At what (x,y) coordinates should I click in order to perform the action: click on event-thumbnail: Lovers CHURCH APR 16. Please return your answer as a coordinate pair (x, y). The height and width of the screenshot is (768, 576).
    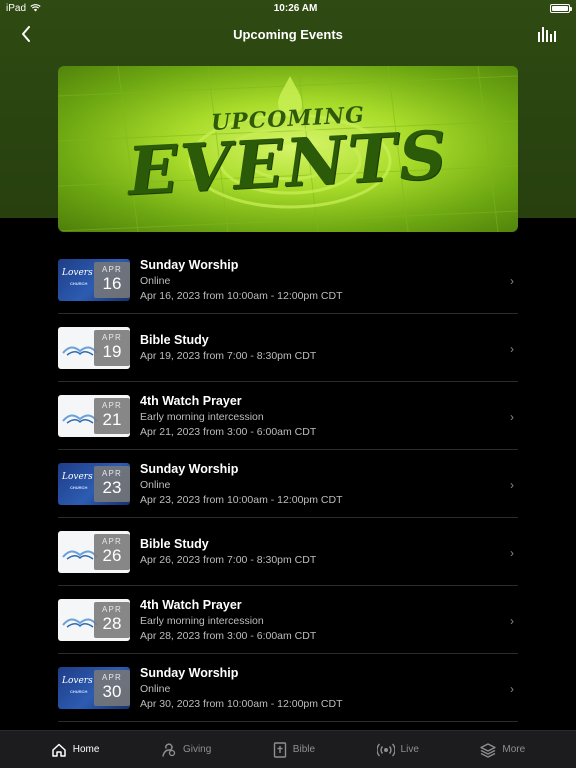
    Looking at the image, I should click on (94, 279).